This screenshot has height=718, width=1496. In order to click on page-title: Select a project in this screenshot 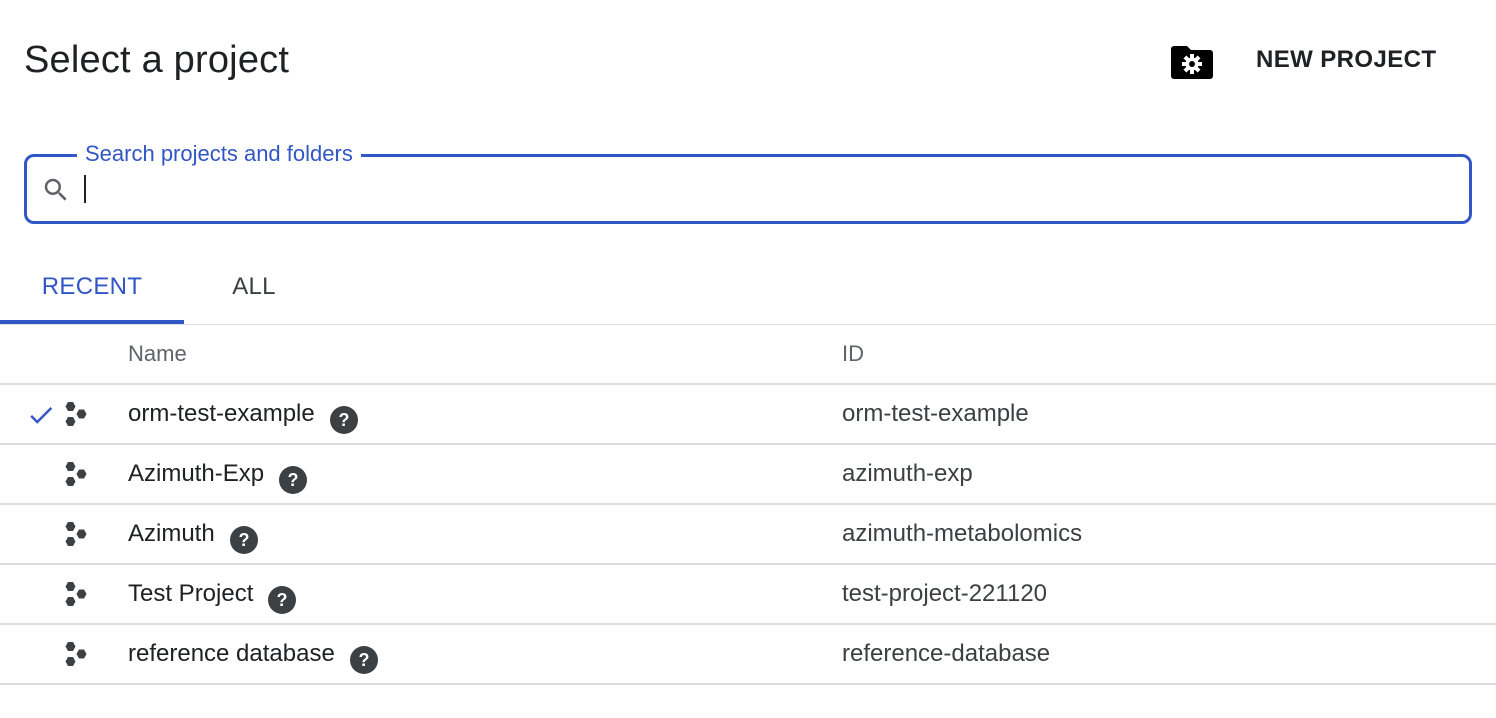, I will do `click(157, 60)`.